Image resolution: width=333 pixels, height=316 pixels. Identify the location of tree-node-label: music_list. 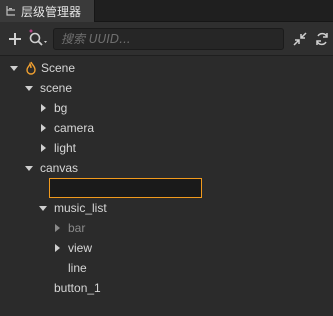
(80, 208).